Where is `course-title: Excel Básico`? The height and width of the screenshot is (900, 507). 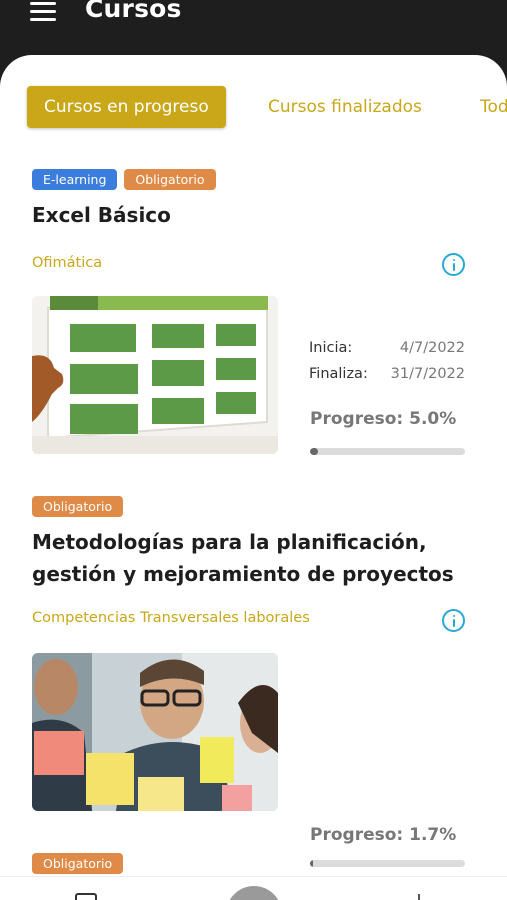 course-title: Excel Básico is located at coordinates (101, 215).